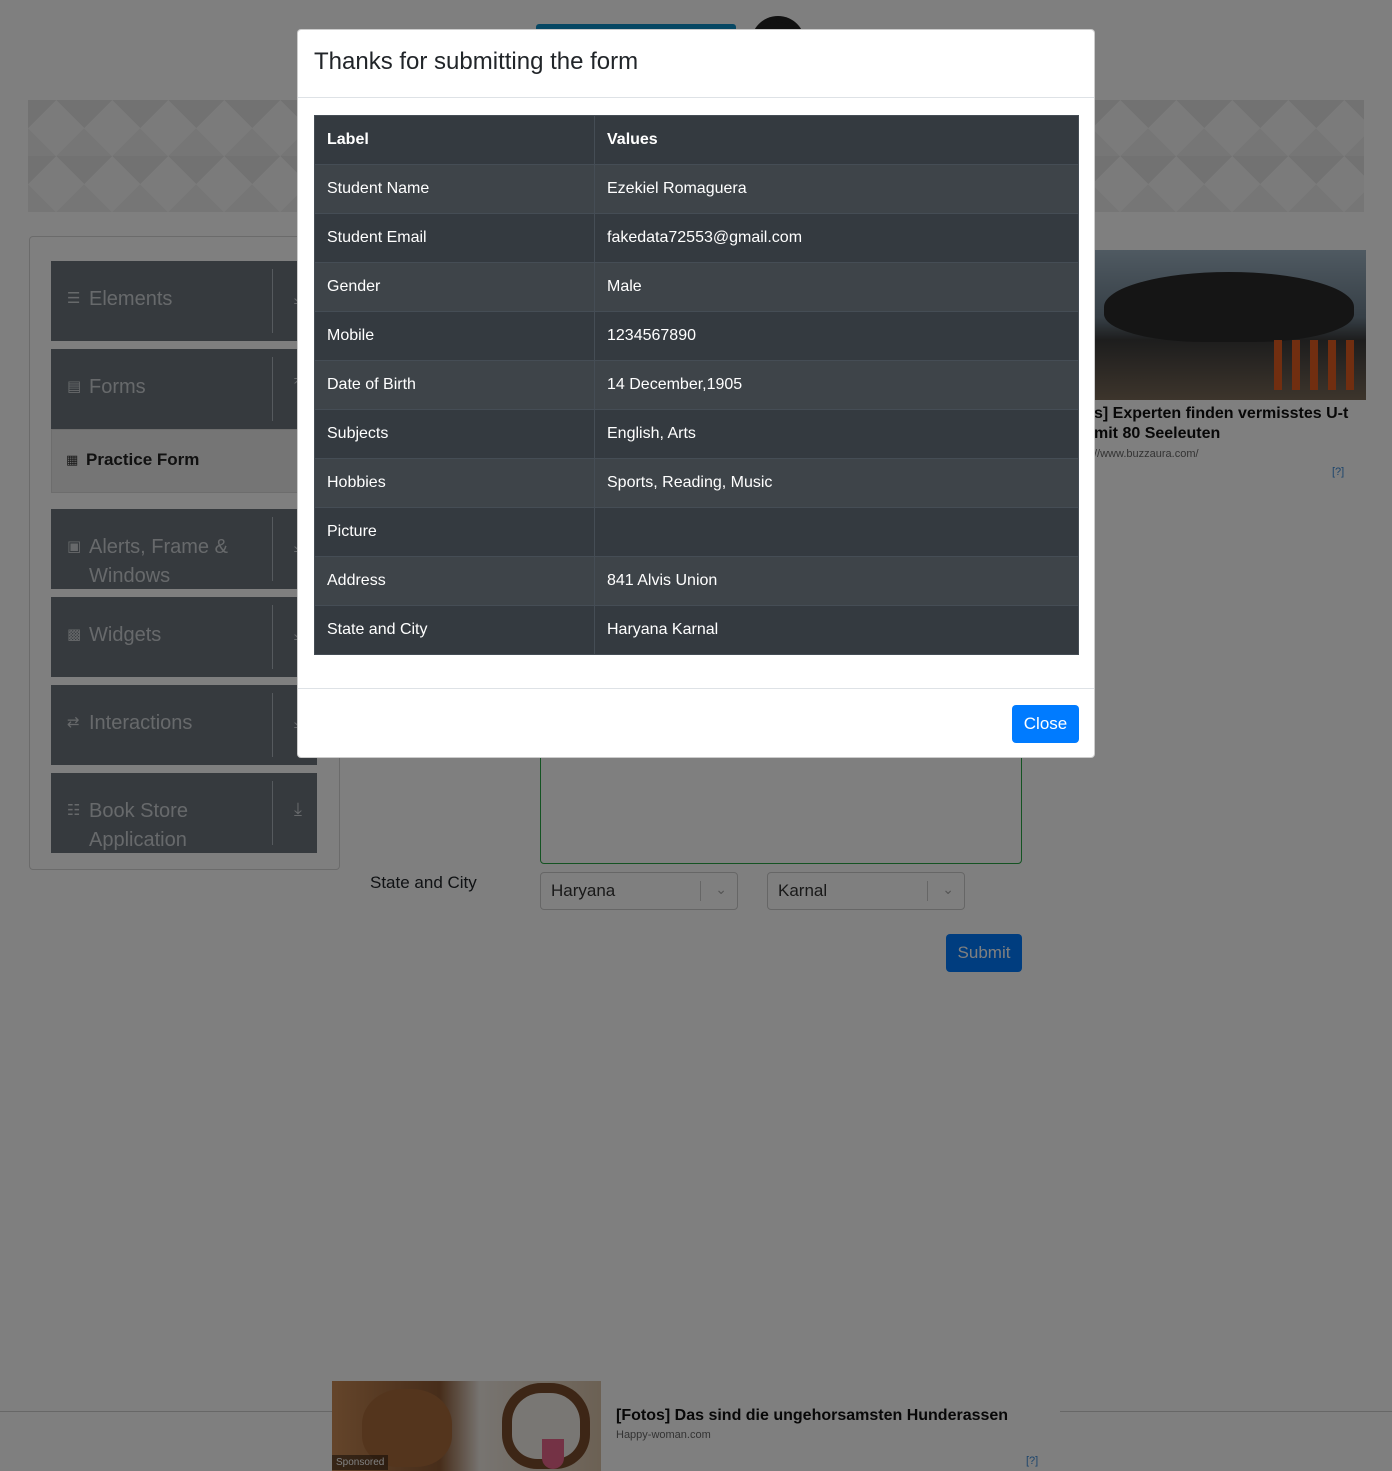  I want to click on table-row: Date of Birth 14 December,1905, so click(696, 385).